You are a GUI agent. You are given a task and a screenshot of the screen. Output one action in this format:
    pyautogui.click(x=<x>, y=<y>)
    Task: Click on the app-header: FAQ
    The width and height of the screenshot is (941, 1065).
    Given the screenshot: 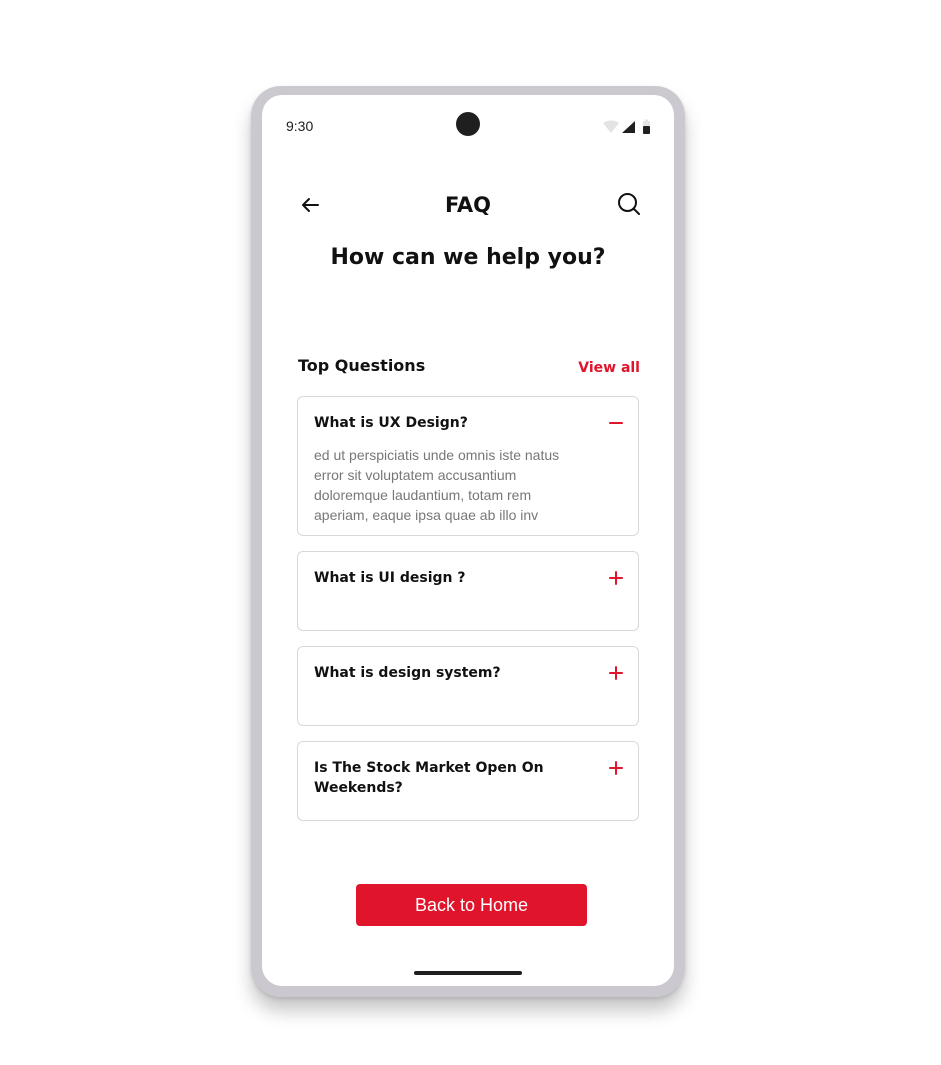 What is the action you would take?
    pyautogui.click(x=468, y=211)
    